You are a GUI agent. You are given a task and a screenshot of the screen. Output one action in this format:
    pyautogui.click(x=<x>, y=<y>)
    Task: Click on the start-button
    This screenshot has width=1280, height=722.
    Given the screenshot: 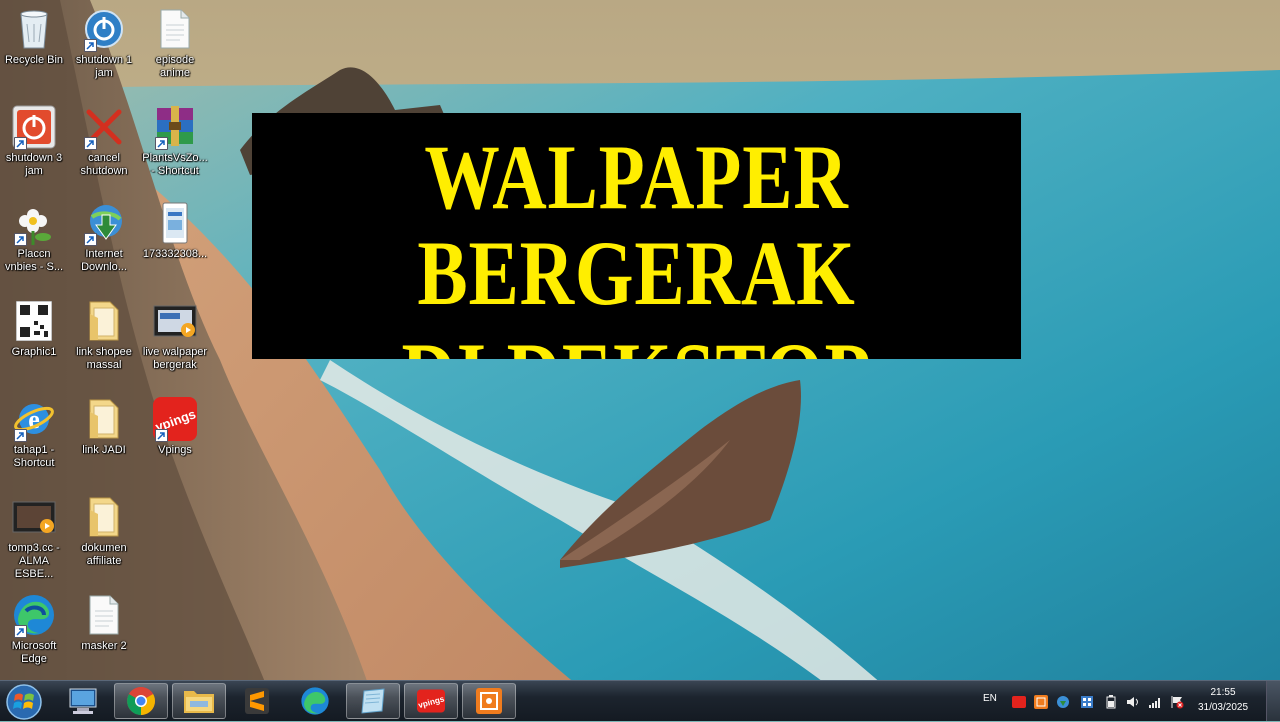 What is the action you would take?
    pyautogui.click(x=24, y=702)
    